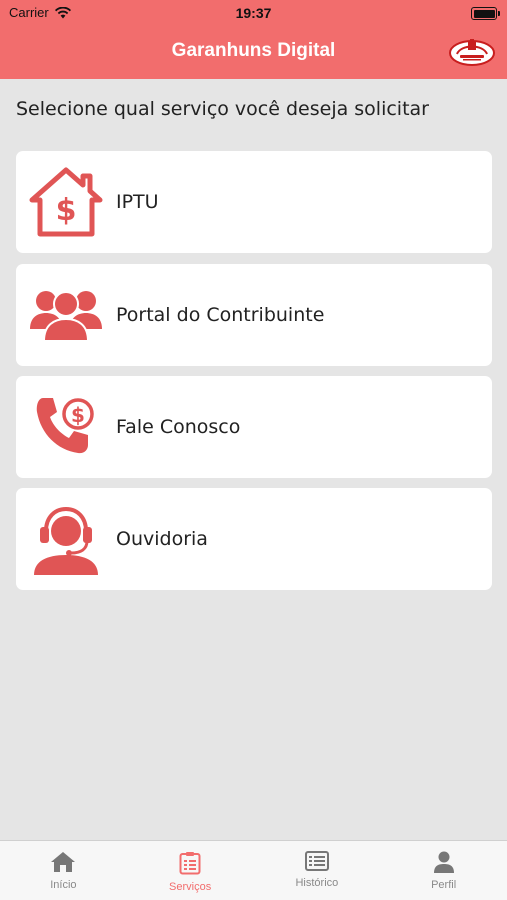 The height and width of the screenshot is (900, 507). I want to click on house-dollar-icon: $, so click(66, 202).